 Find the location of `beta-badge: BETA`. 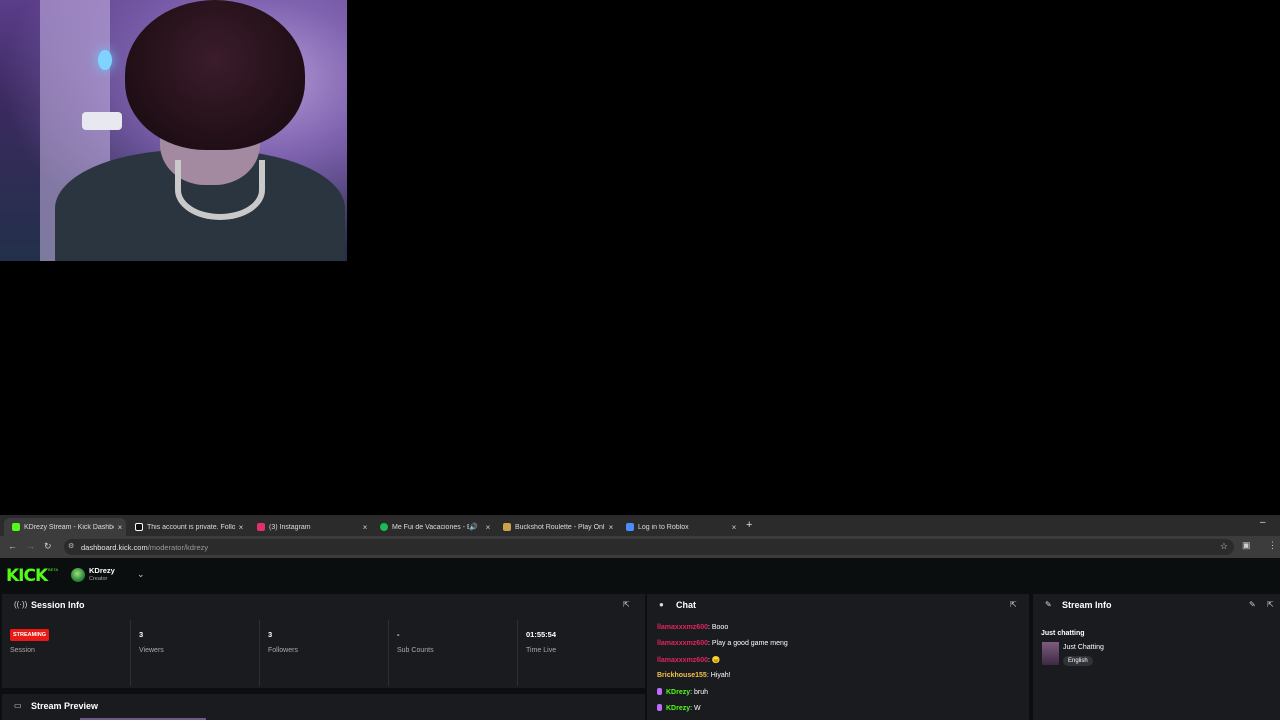

beta-badge: BETA is located at coordinates (53, 569).